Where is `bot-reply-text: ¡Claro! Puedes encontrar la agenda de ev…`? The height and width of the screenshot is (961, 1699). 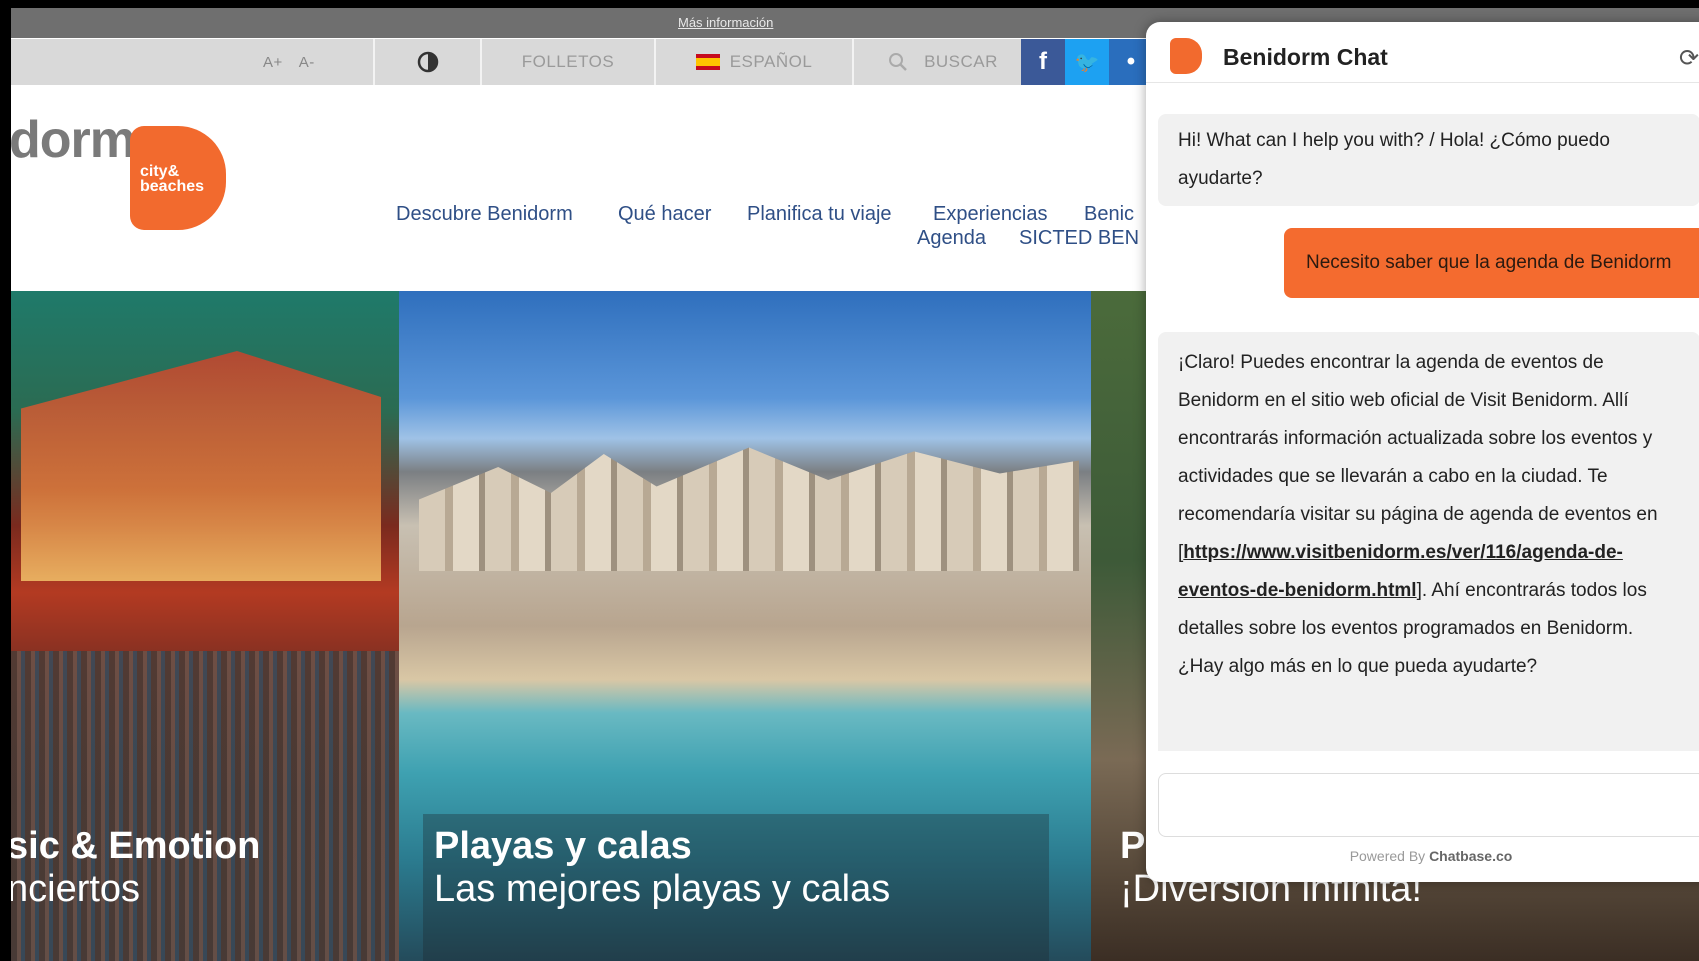
bot-reply-text: ¡Claro! Puedes encontrar la agenda de ev… is located at coordinates (1418, 457).